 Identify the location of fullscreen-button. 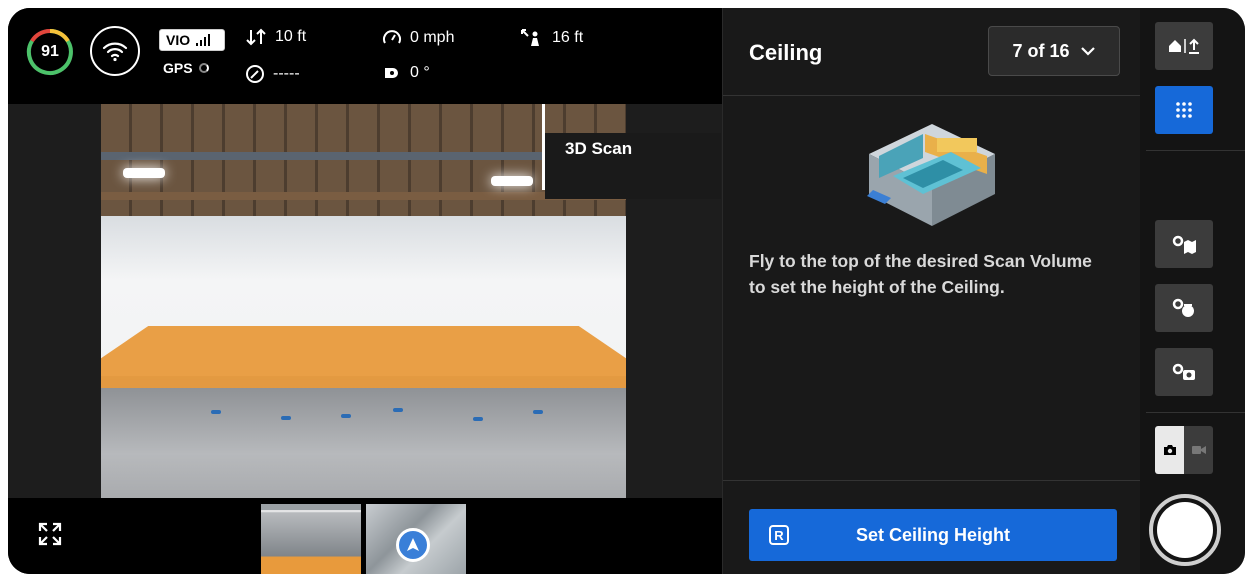
(50, 534).